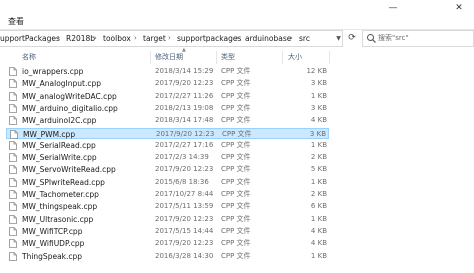  What do you see at coordinates (184, 120) in the screenshot?
I see `file-date: 2018/3/14 17:48` at bounding box center [184, 120].